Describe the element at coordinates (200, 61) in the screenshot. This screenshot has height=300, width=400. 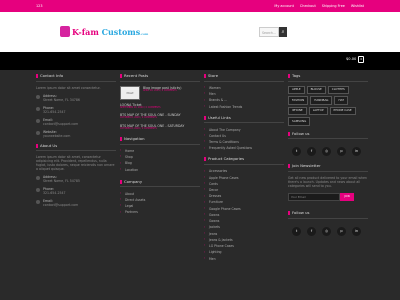
I see `main-nav` at that location.